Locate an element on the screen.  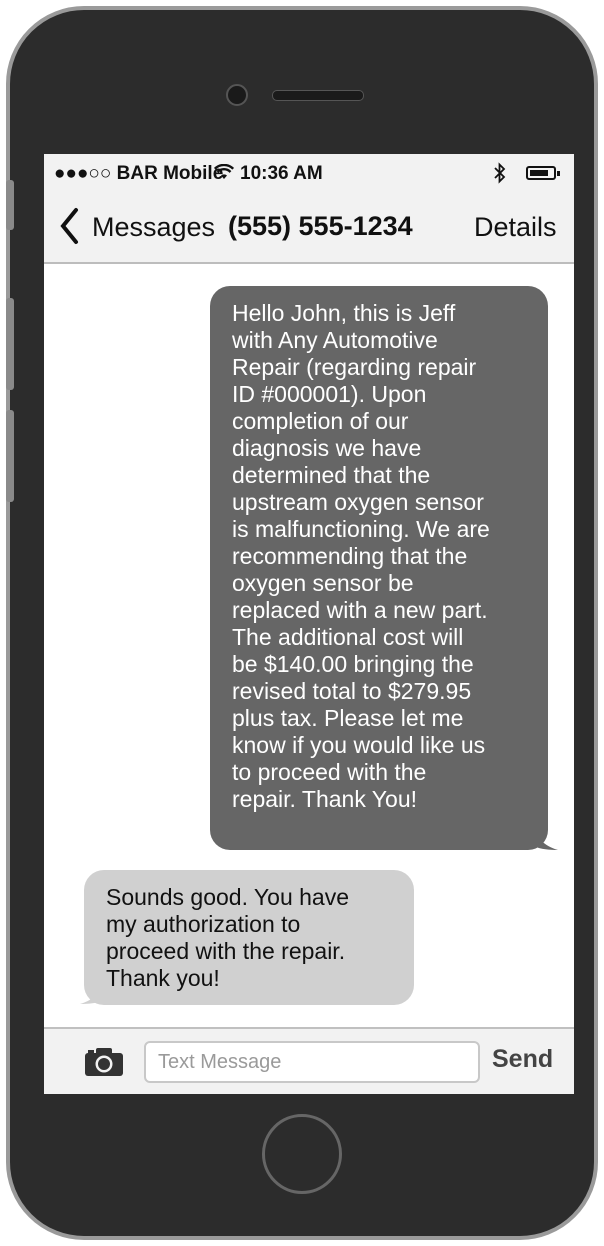
message-line: proceed with the repair. is located at coordinates (226, 951).